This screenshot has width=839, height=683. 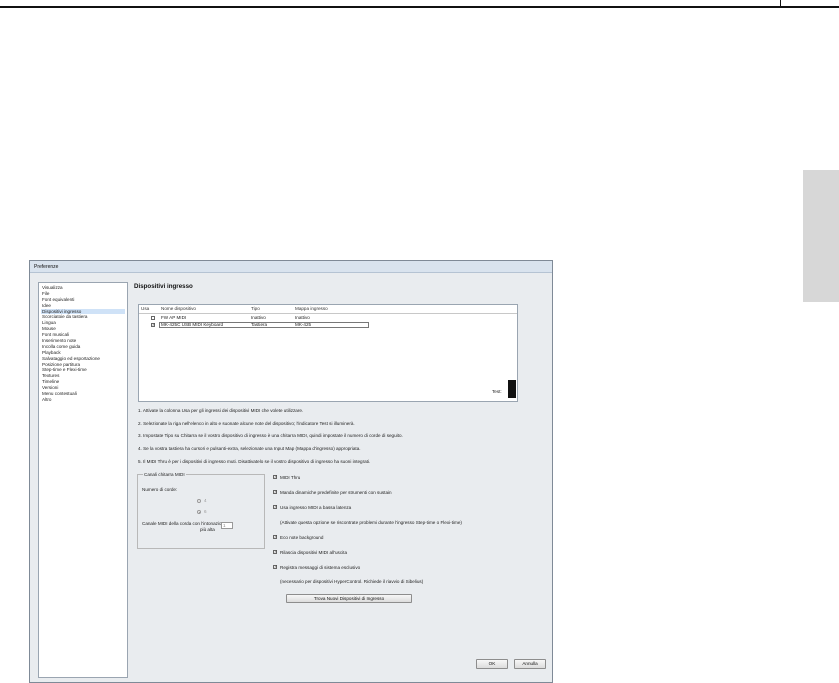 I want to click on dialog-titlebar: Preferenze, so click(x=291, y=267).